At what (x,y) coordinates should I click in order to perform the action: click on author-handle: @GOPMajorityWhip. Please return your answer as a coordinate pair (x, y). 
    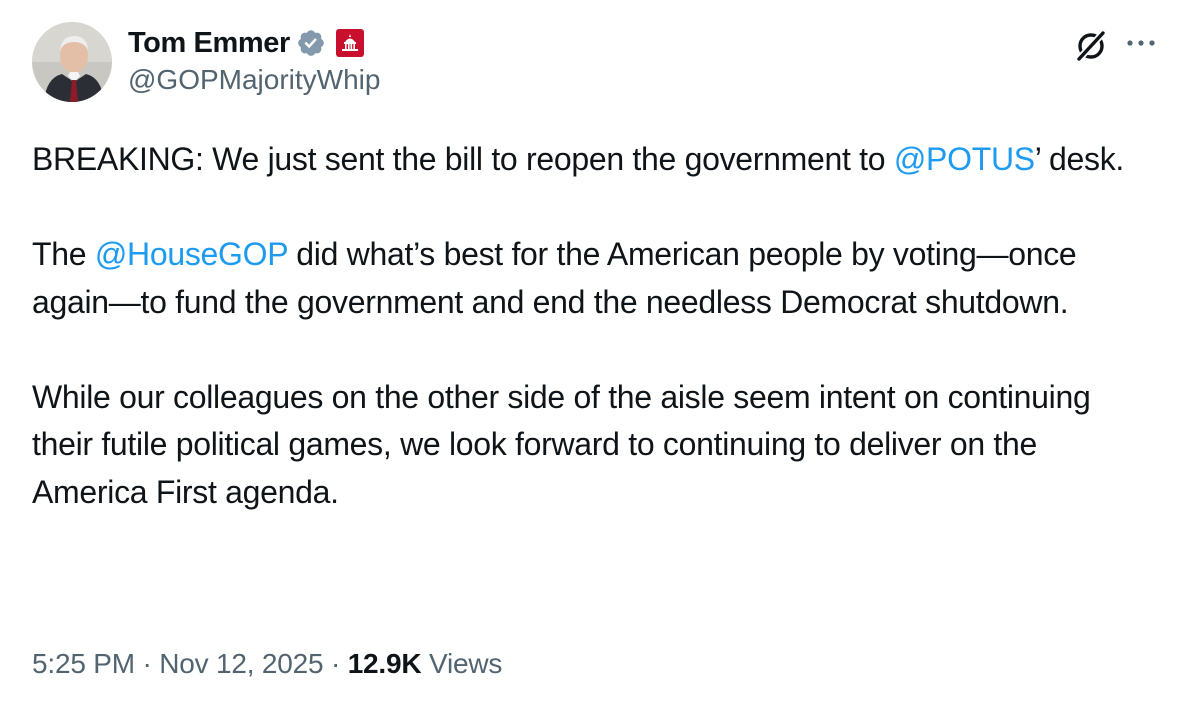
    Looking at the image, I should click on (254, 80).